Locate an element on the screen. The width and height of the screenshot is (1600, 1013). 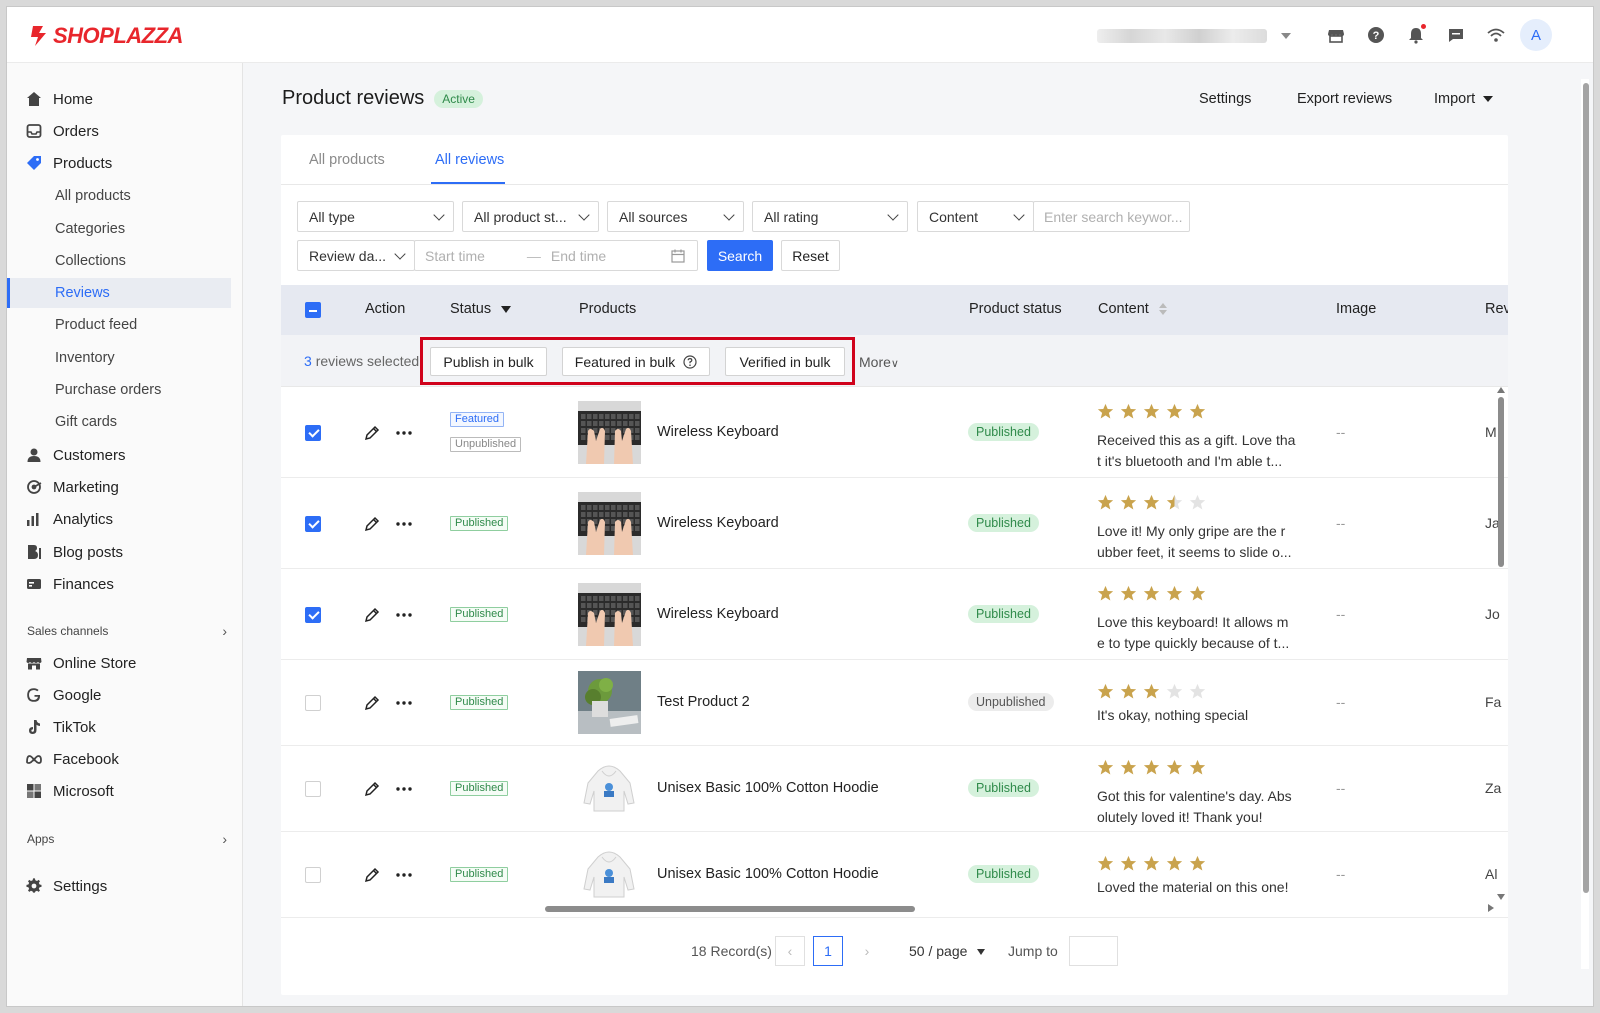
sidebar-item-purchase-orders: Purchase orders is located at coordinates (119, 390).